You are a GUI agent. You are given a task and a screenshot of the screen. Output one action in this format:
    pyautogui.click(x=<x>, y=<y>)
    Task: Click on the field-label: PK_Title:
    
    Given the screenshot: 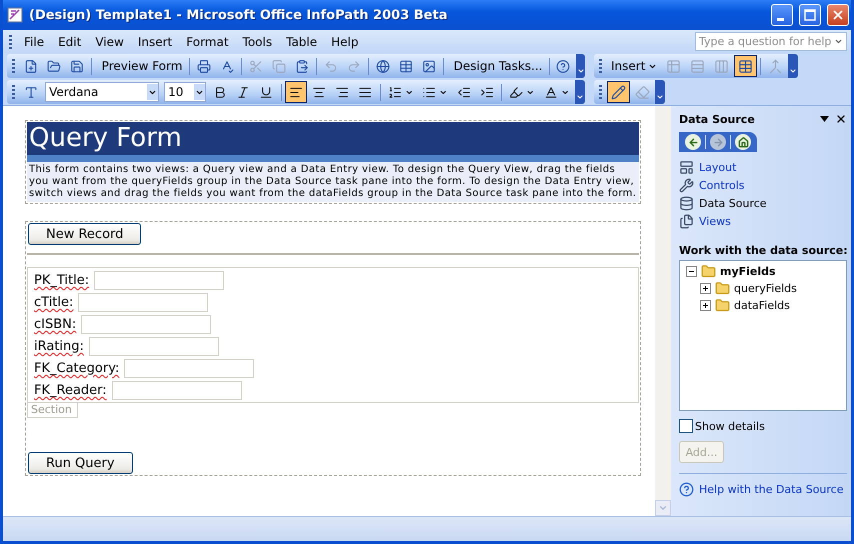 What is the action you would take?
    pyautogui.click(x=62, y=280)
    